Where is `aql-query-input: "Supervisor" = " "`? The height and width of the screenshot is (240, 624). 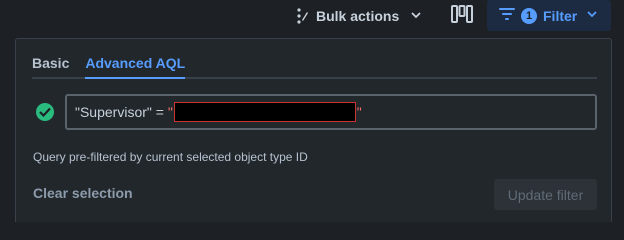 aql-query-input: "Supervisor" = " " is located at coordinates (331, 112).